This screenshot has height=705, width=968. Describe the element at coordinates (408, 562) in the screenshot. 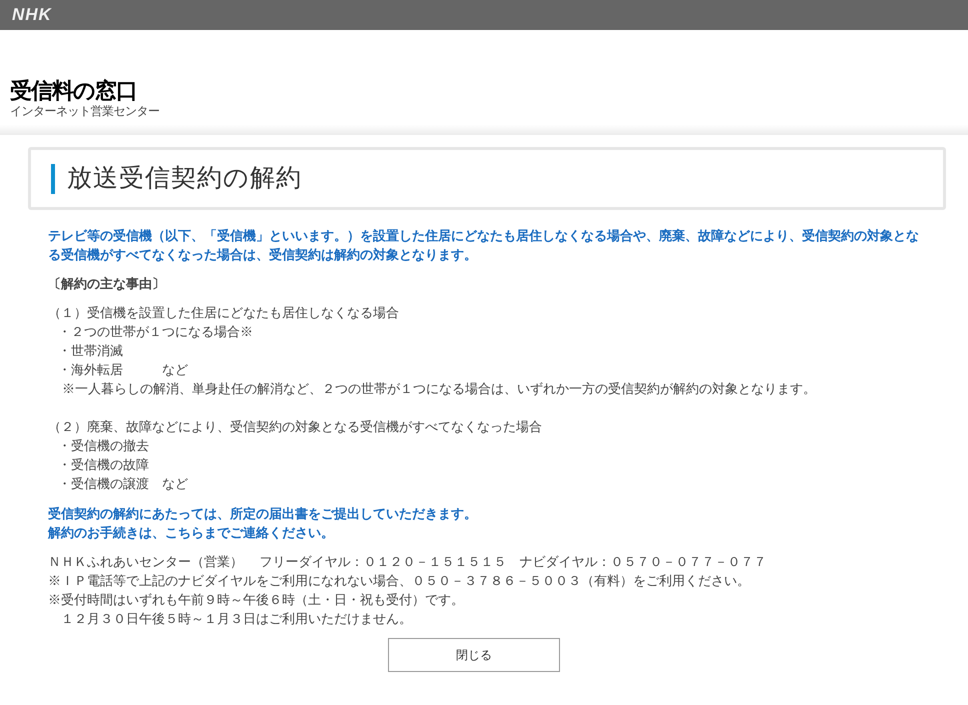

I see `contact-text: ＮＨＫふれあいセンター（営業） フリーダイヤル：０１２０－１５１５１５ ナビダイヤル：０５７０－０７７－０７７` at that location.